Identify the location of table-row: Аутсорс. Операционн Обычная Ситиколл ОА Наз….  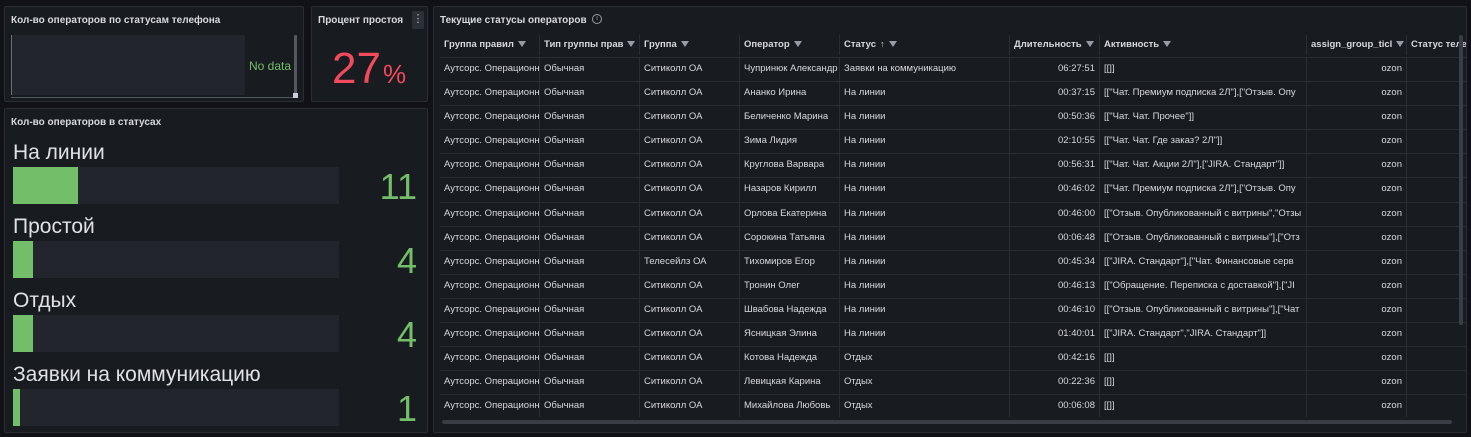
(953, 189).